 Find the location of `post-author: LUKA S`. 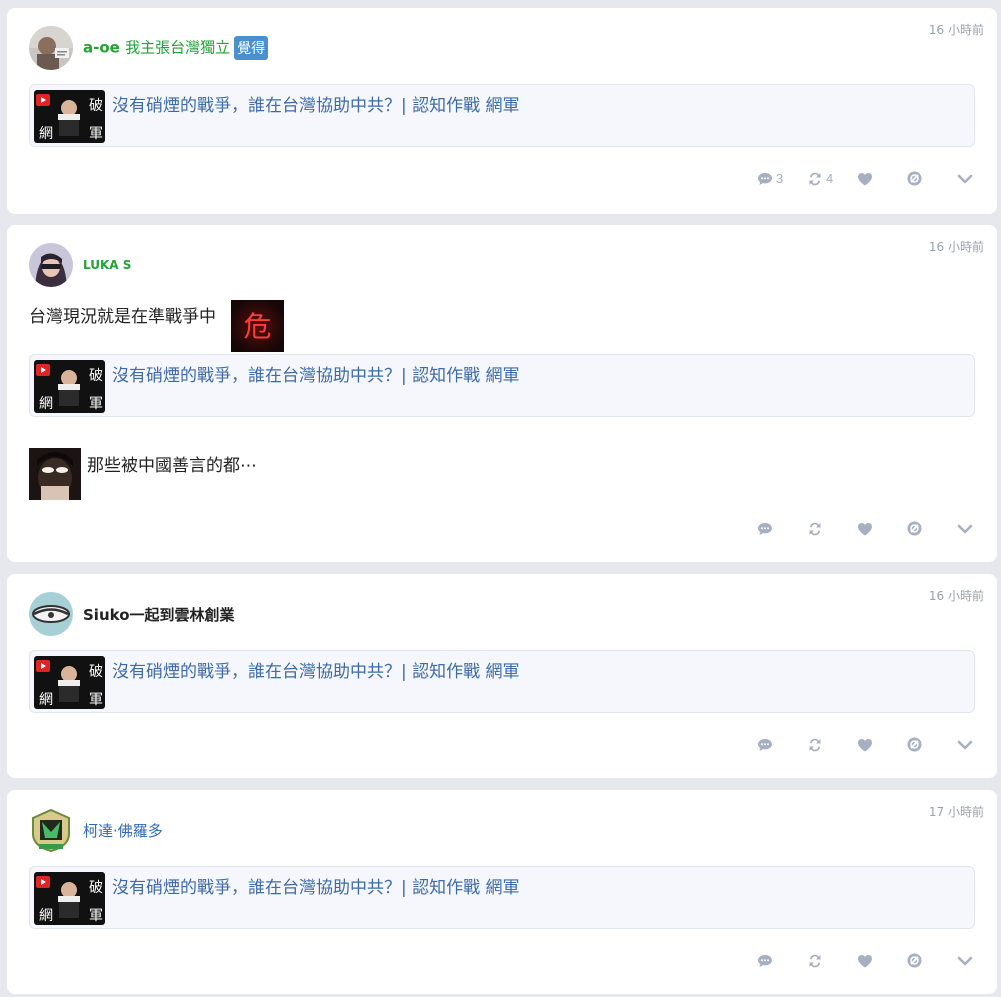

post-author: LUKA S is located at coordinates (80, 265).